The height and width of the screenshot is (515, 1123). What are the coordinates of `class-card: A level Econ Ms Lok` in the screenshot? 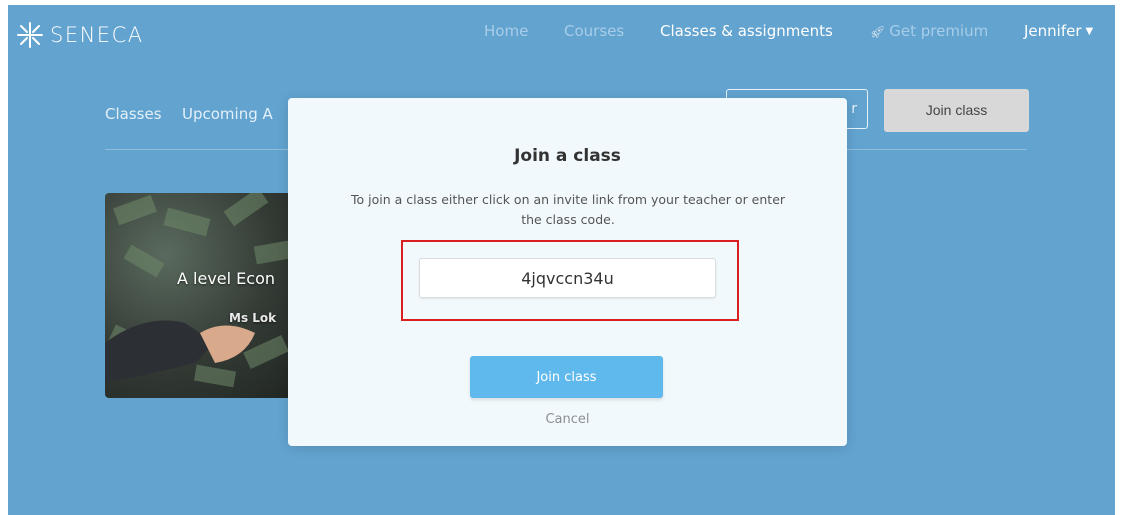 It's located at (205, 295).